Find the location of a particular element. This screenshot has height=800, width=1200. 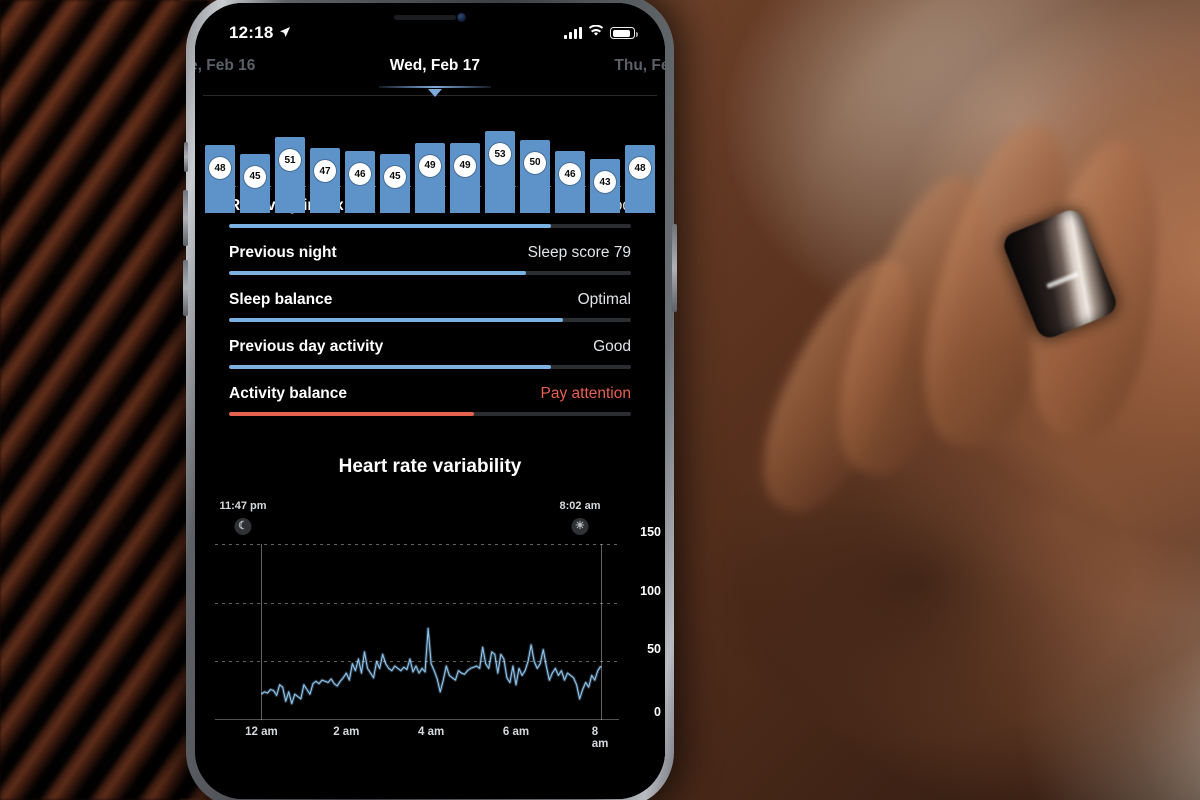

metric-row: Activity balance Pay attention is located at coordinates (430, 392).